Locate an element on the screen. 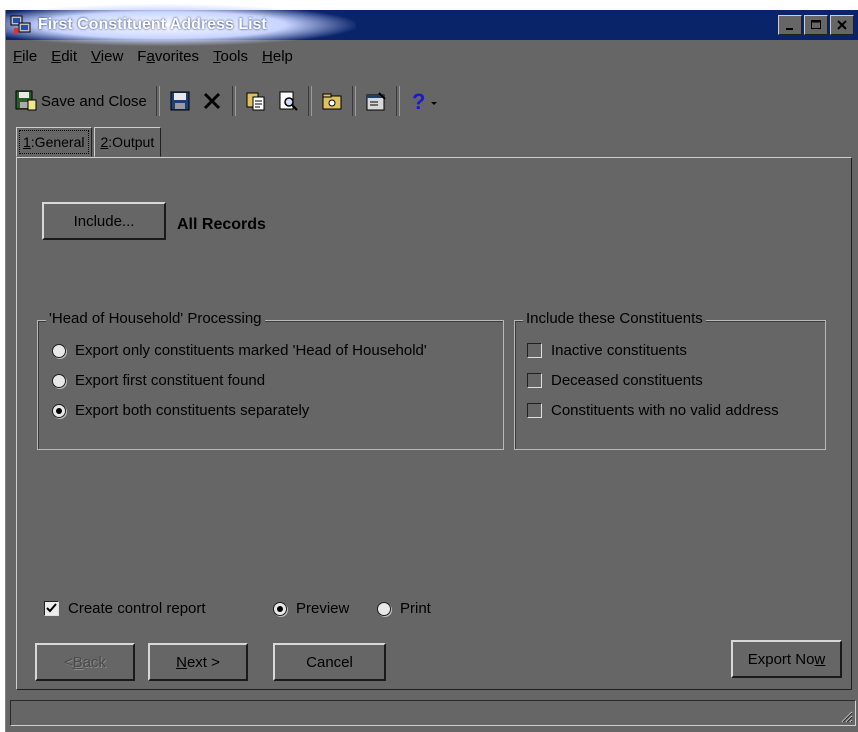  radio-export-first-found-control is located at coordinates (59, 380).